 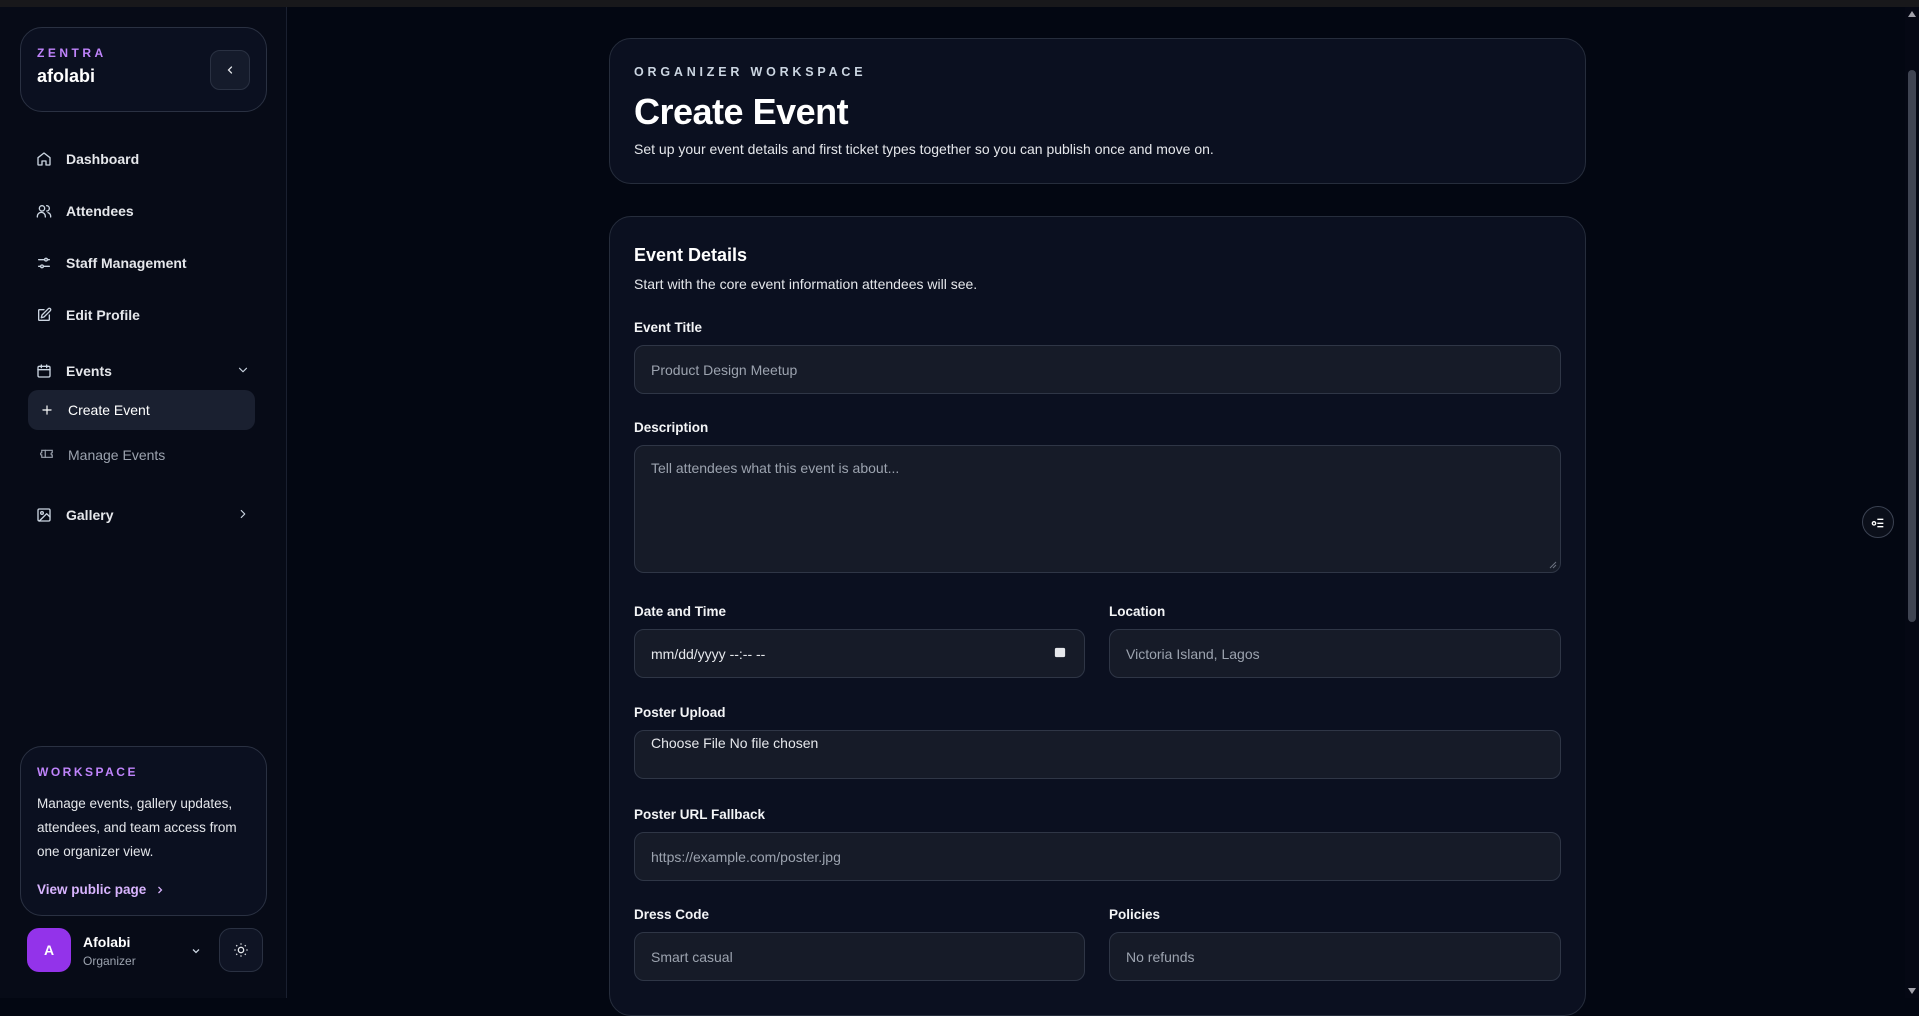 I want to click on policies-placeholder: No refunds, so click(x=1160, y=956).